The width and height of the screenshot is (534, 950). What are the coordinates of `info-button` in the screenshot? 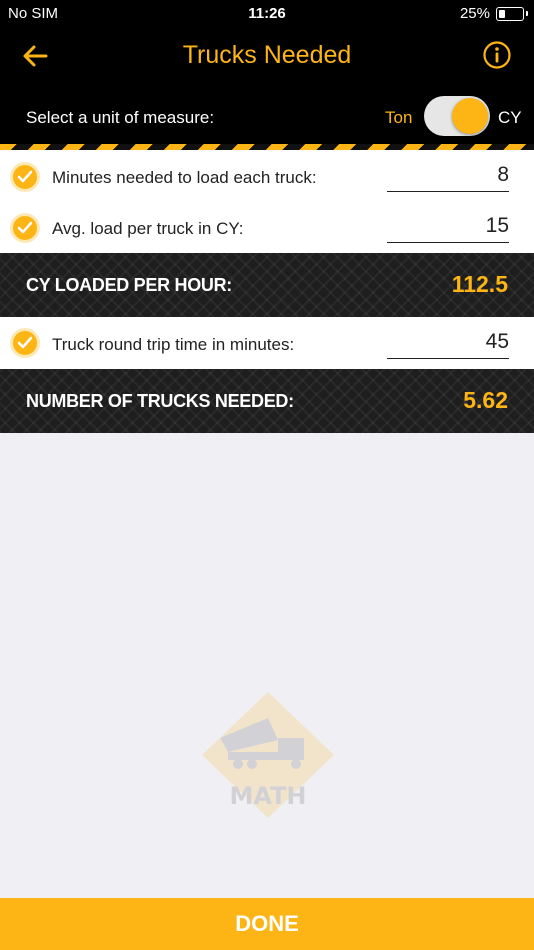 It's located at (497, 55).